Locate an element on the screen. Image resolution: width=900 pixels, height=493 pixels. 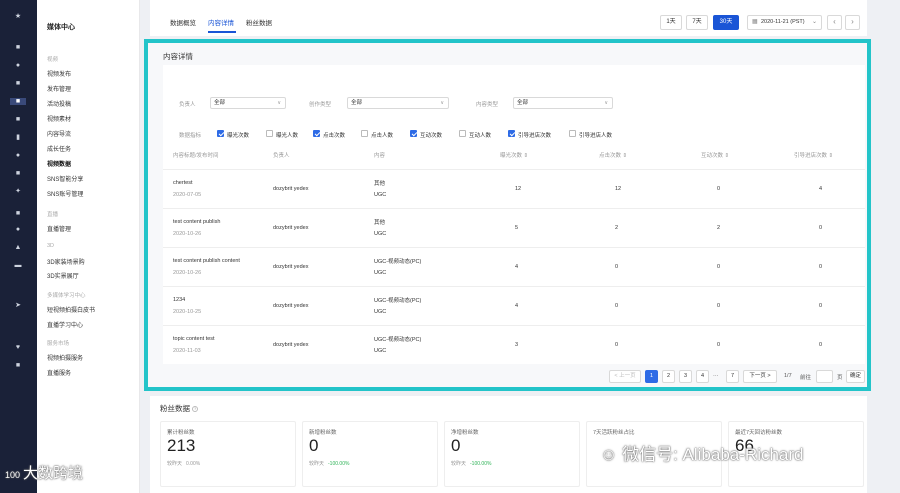
menu-item-tasks: 成长任务 is located at coordinates (59, 148).